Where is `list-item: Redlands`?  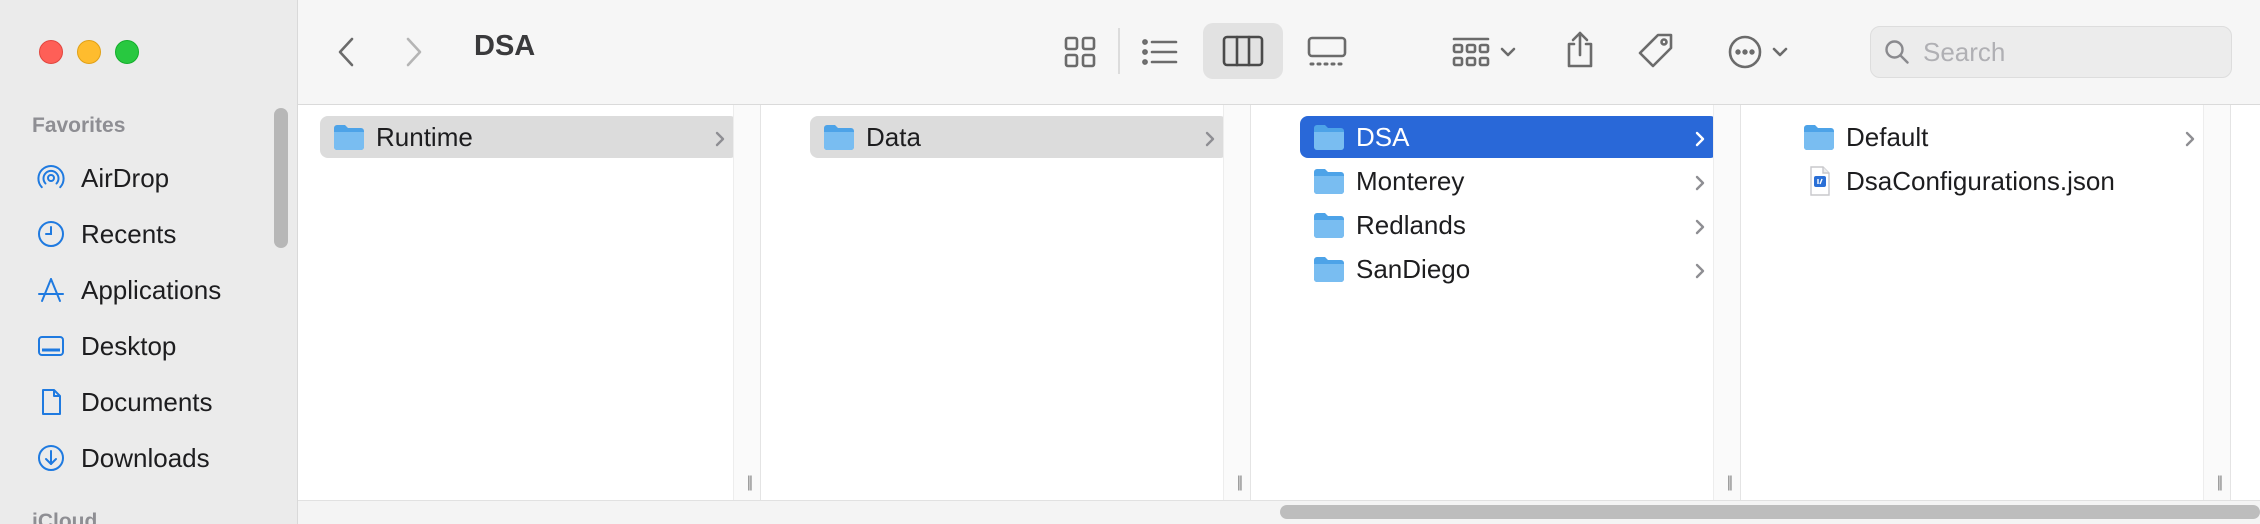 list-item: Redlands is located at coordinates (1509, 225).